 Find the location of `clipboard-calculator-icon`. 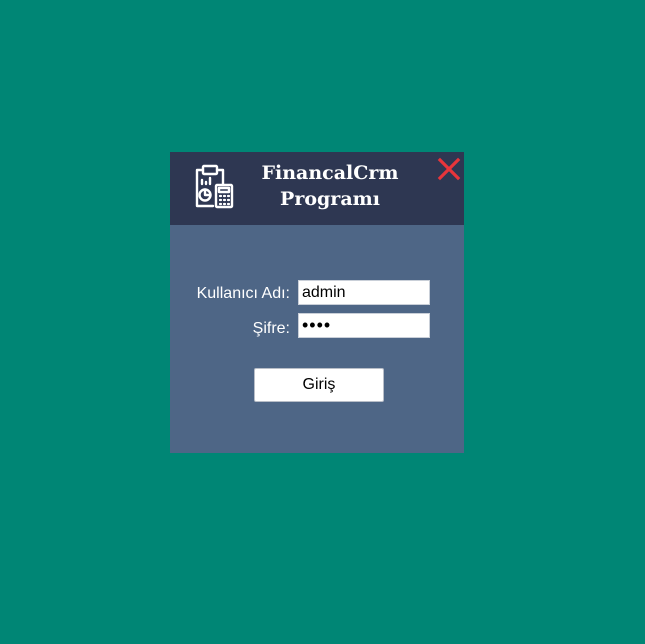

clipboard-calculator-icon is located at coordinates (214, 186).